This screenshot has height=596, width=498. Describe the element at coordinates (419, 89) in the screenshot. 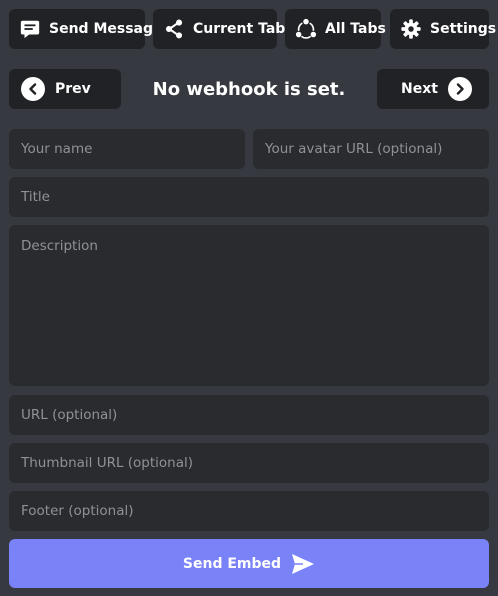

I see `next-button-label: Next` at that location.